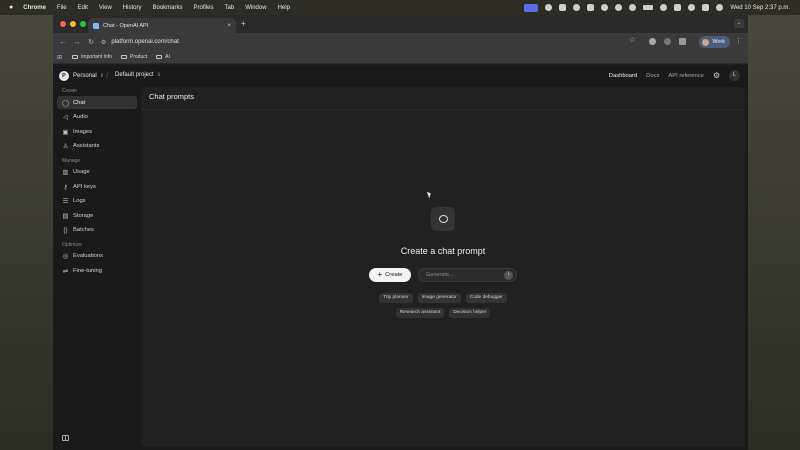 This screenshot has height=450, width=800. I want to click on project-selector: Default project ⇕, so click(138, 75).